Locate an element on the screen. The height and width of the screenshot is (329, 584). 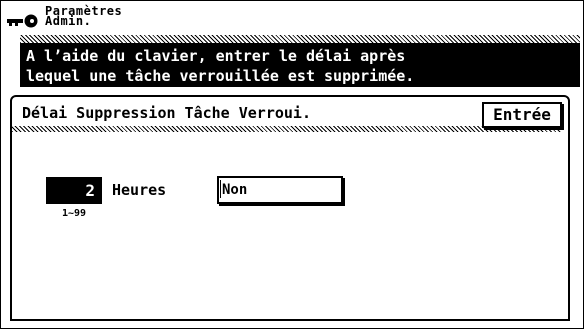
range-label: 1~99 is located at coordinates (74, 213).